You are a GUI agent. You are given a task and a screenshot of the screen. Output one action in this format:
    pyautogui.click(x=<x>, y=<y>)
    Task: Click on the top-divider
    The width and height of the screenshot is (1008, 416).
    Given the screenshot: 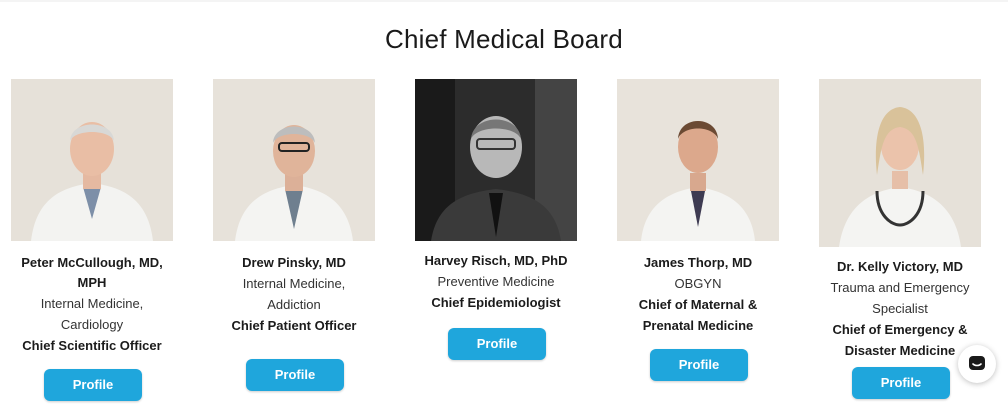 What is the action you would take?
    pyautogui.click(x=504, y=1)
    